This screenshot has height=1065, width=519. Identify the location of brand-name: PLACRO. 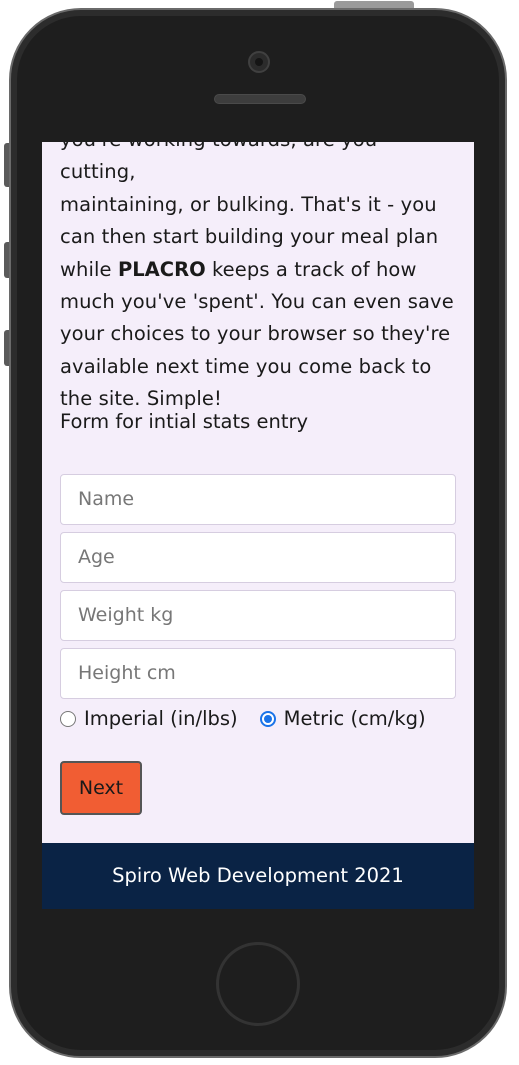
(161, 269).